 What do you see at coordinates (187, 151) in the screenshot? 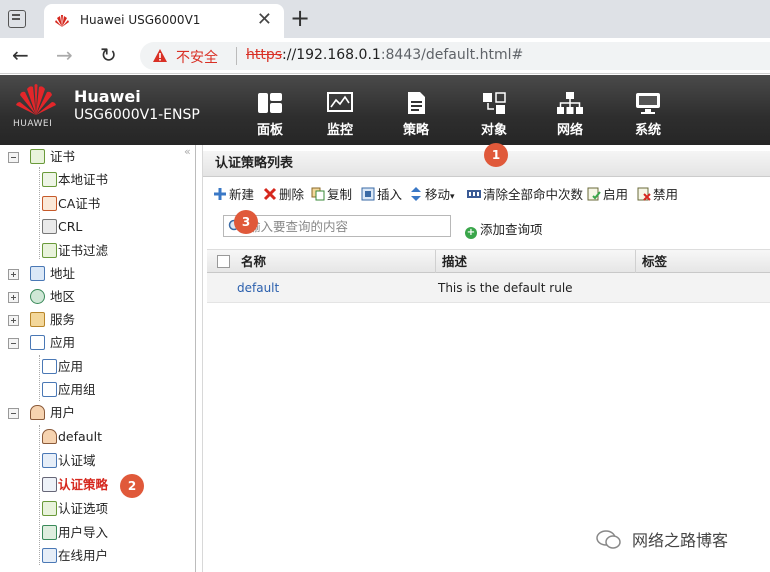
I see `collapse-sidebar-icon: «` at bounding box center [187, 151].